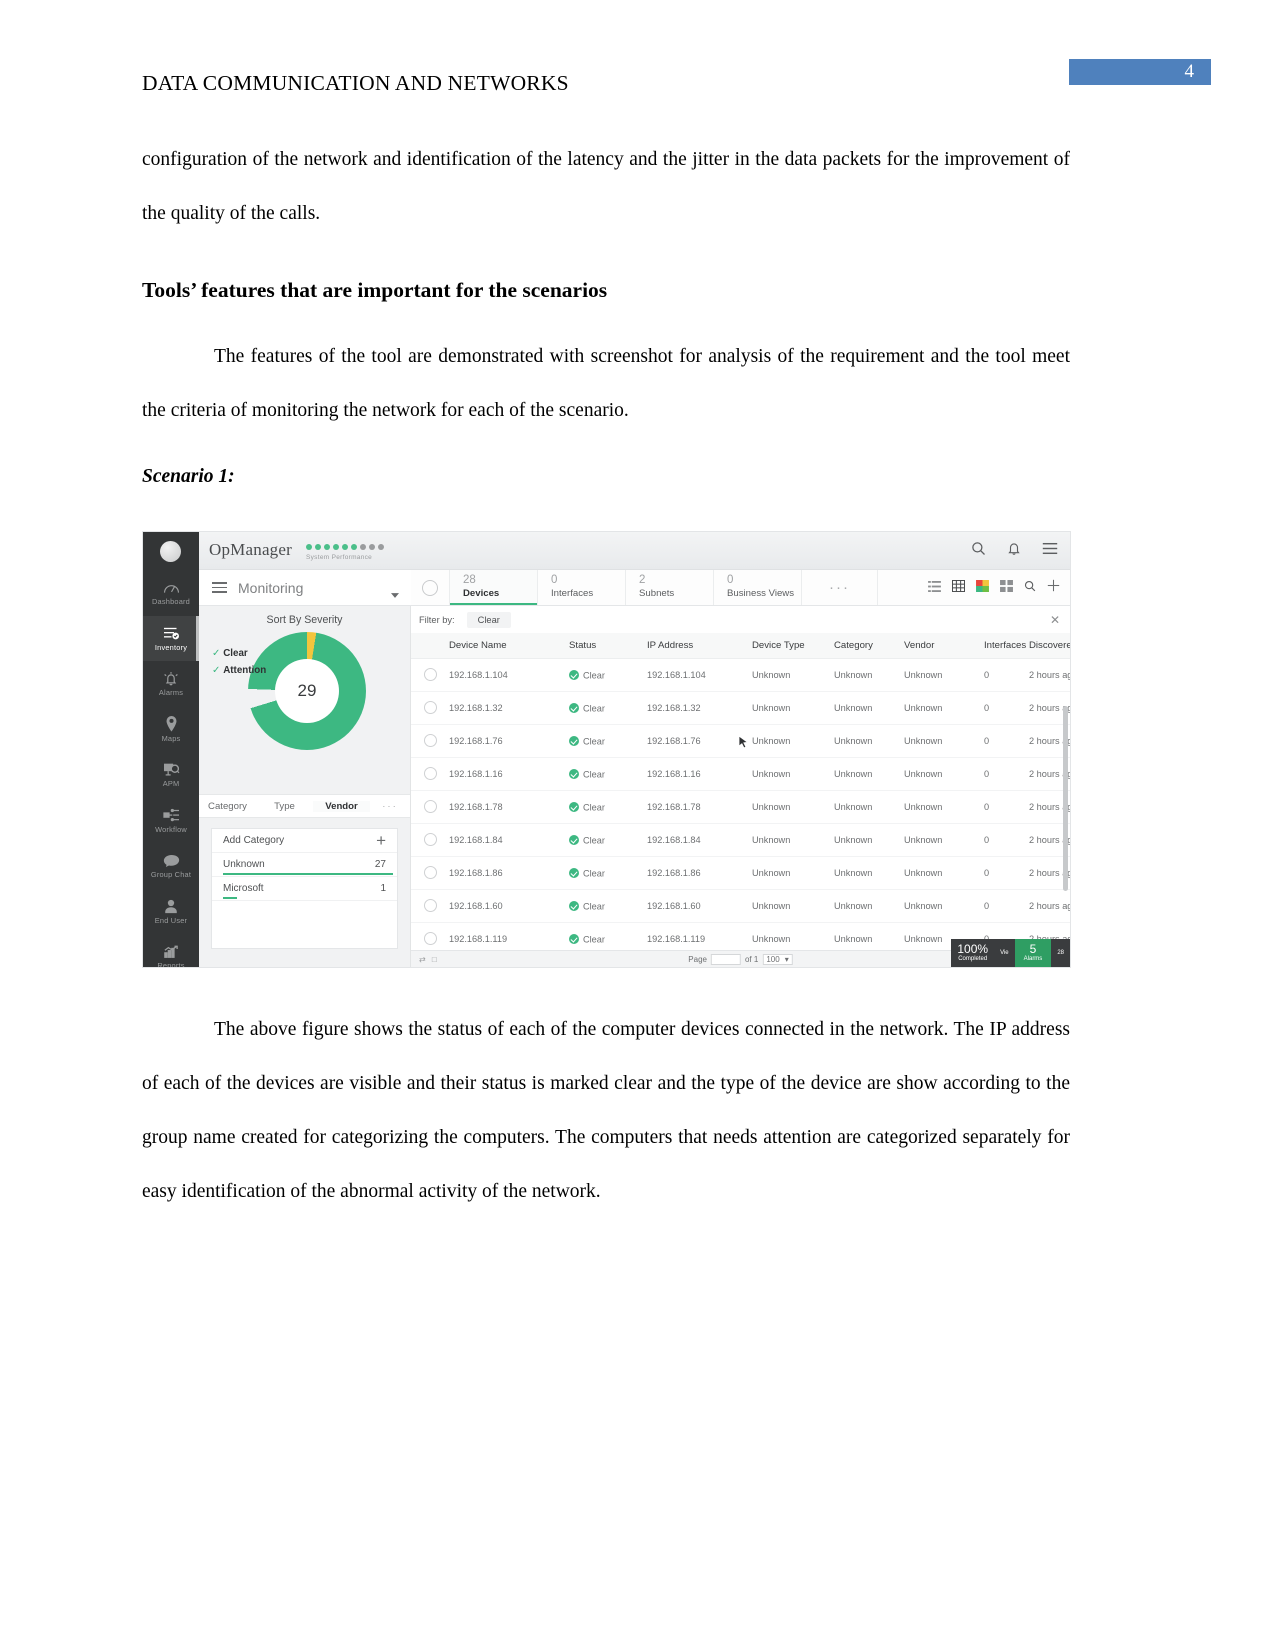 This screenshot has height=1650, width=1275. What do you see at coordinates (581, 587) in the screenshot?
I see `stat-interfaces: 0 Interfaces` at bounding box center [581, 587].